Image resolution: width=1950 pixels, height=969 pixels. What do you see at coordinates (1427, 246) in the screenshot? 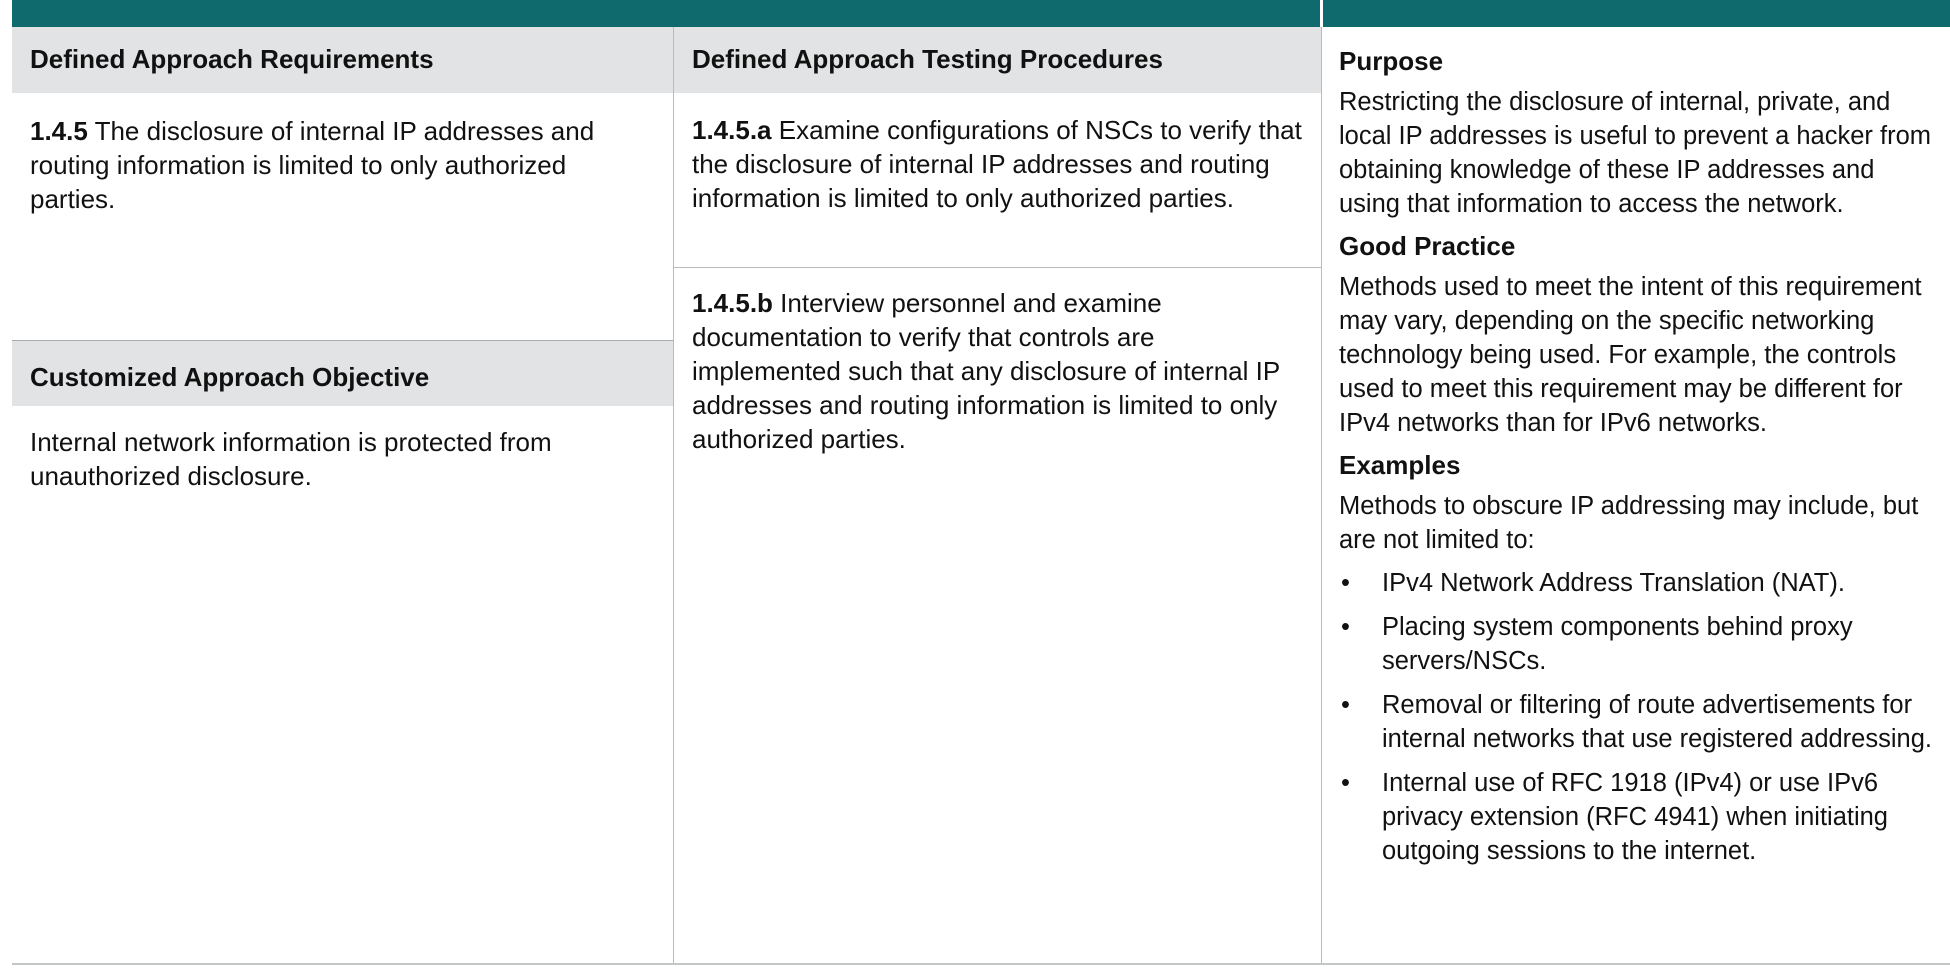
I see `good-practice-heading: Good Practice` at bounding box center [1427, 246].